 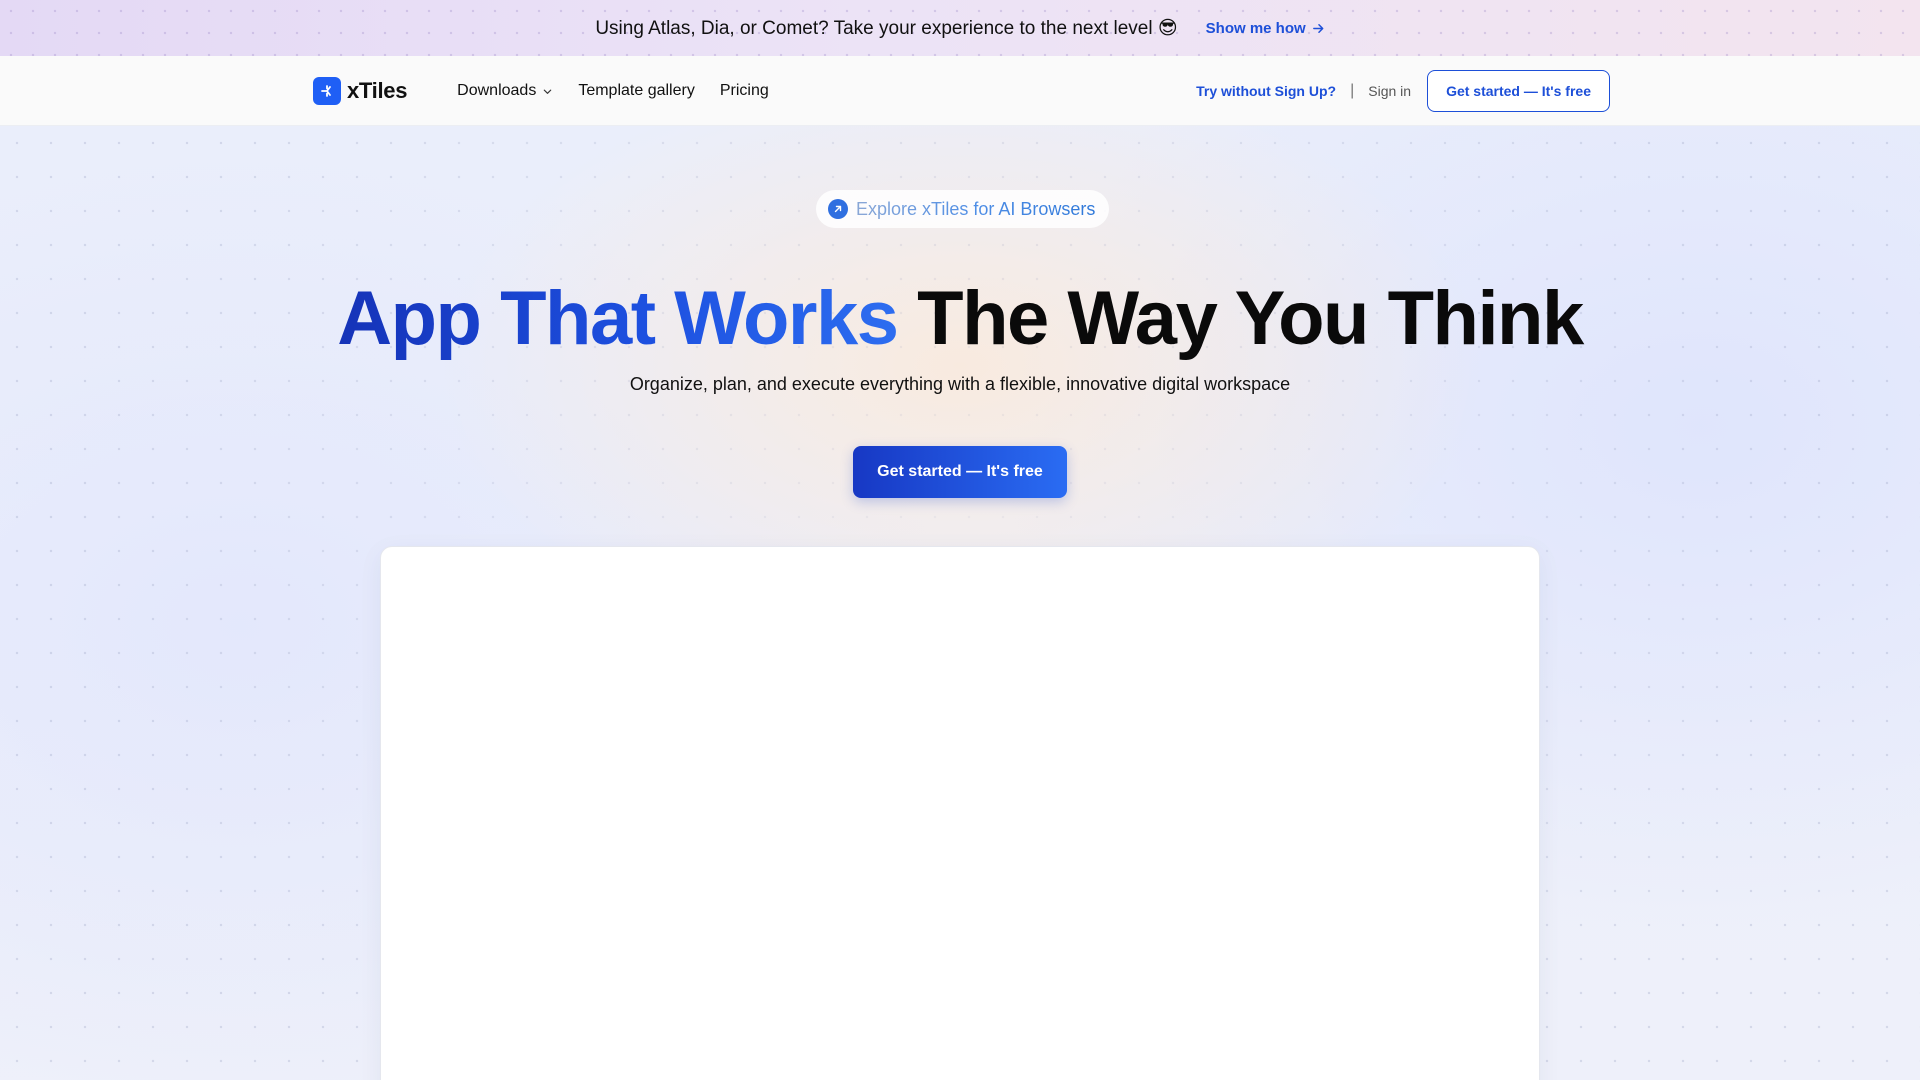 I want to click on nav-downloads-label: Downloads, so click(x=497, y=90).